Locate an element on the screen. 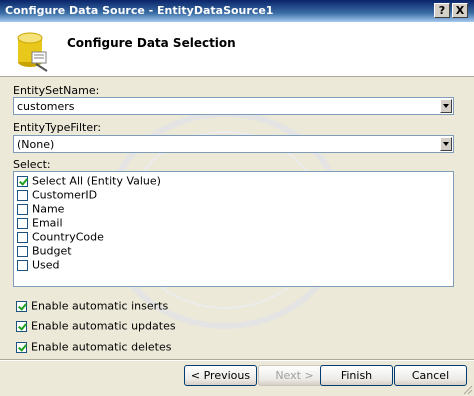 Image resolution: width=474 pixels, height=396 pixels. enable-updates-checkbox is located at coordinates (21, 326).